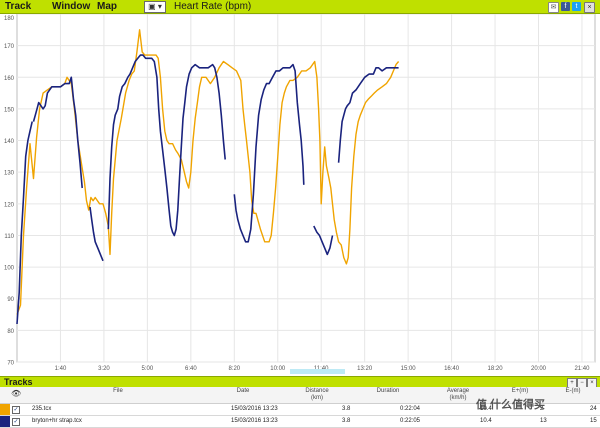 The image size is (600, 428). Describe the element at coordinates (9, 269) in the screenshot. I see `y-tick-label: 100` at that location.